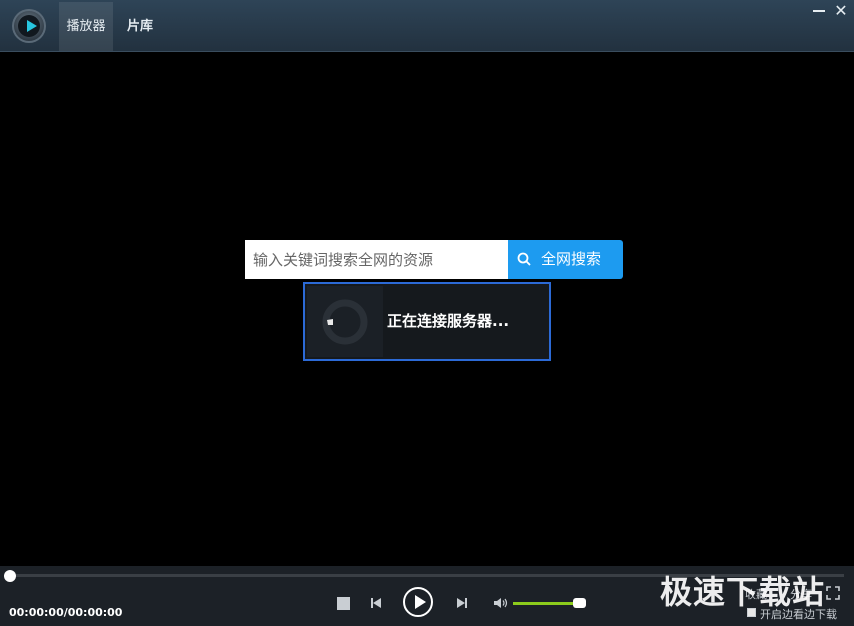 The width and height of the screenshot is (854, 626). What do you see at coordinates (462, 603) in the screenshot?
I see `next-icon` at bounding box center [462, 603].